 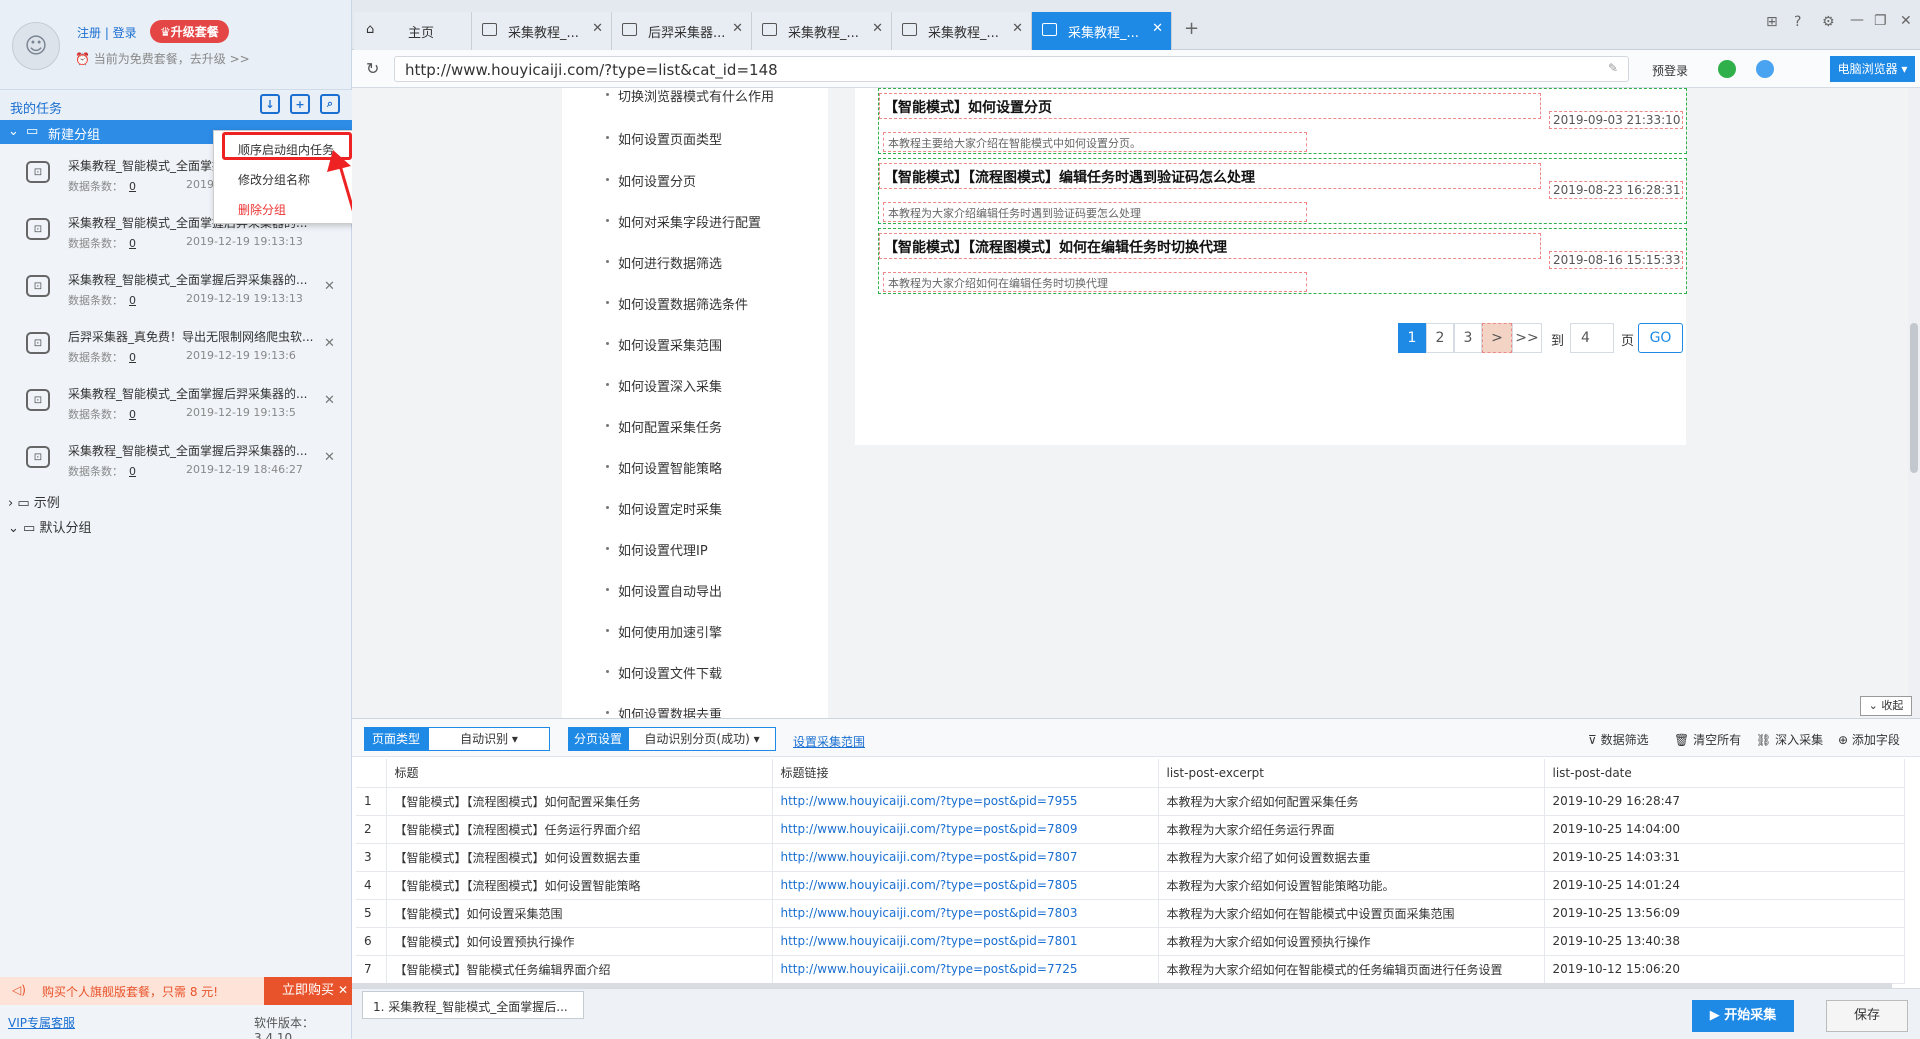 I want to click on robot-mode-icon, so click(x=1765, y=69).